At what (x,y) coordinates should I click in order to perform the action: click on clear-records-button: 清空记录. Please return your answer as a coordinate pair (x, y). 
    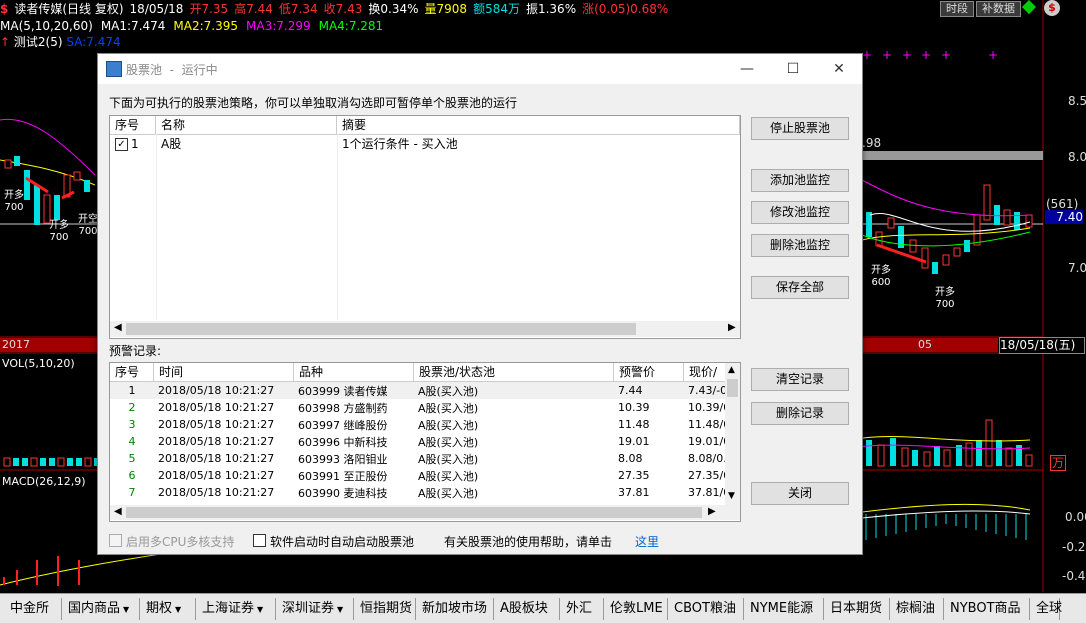
    Looking at the image, I should click on (800, 379).